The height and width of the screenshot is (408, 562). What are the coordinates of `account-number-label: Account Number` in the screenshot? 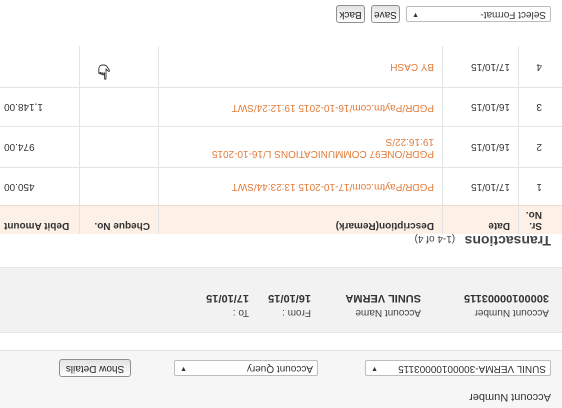 It's located at (510, 397).